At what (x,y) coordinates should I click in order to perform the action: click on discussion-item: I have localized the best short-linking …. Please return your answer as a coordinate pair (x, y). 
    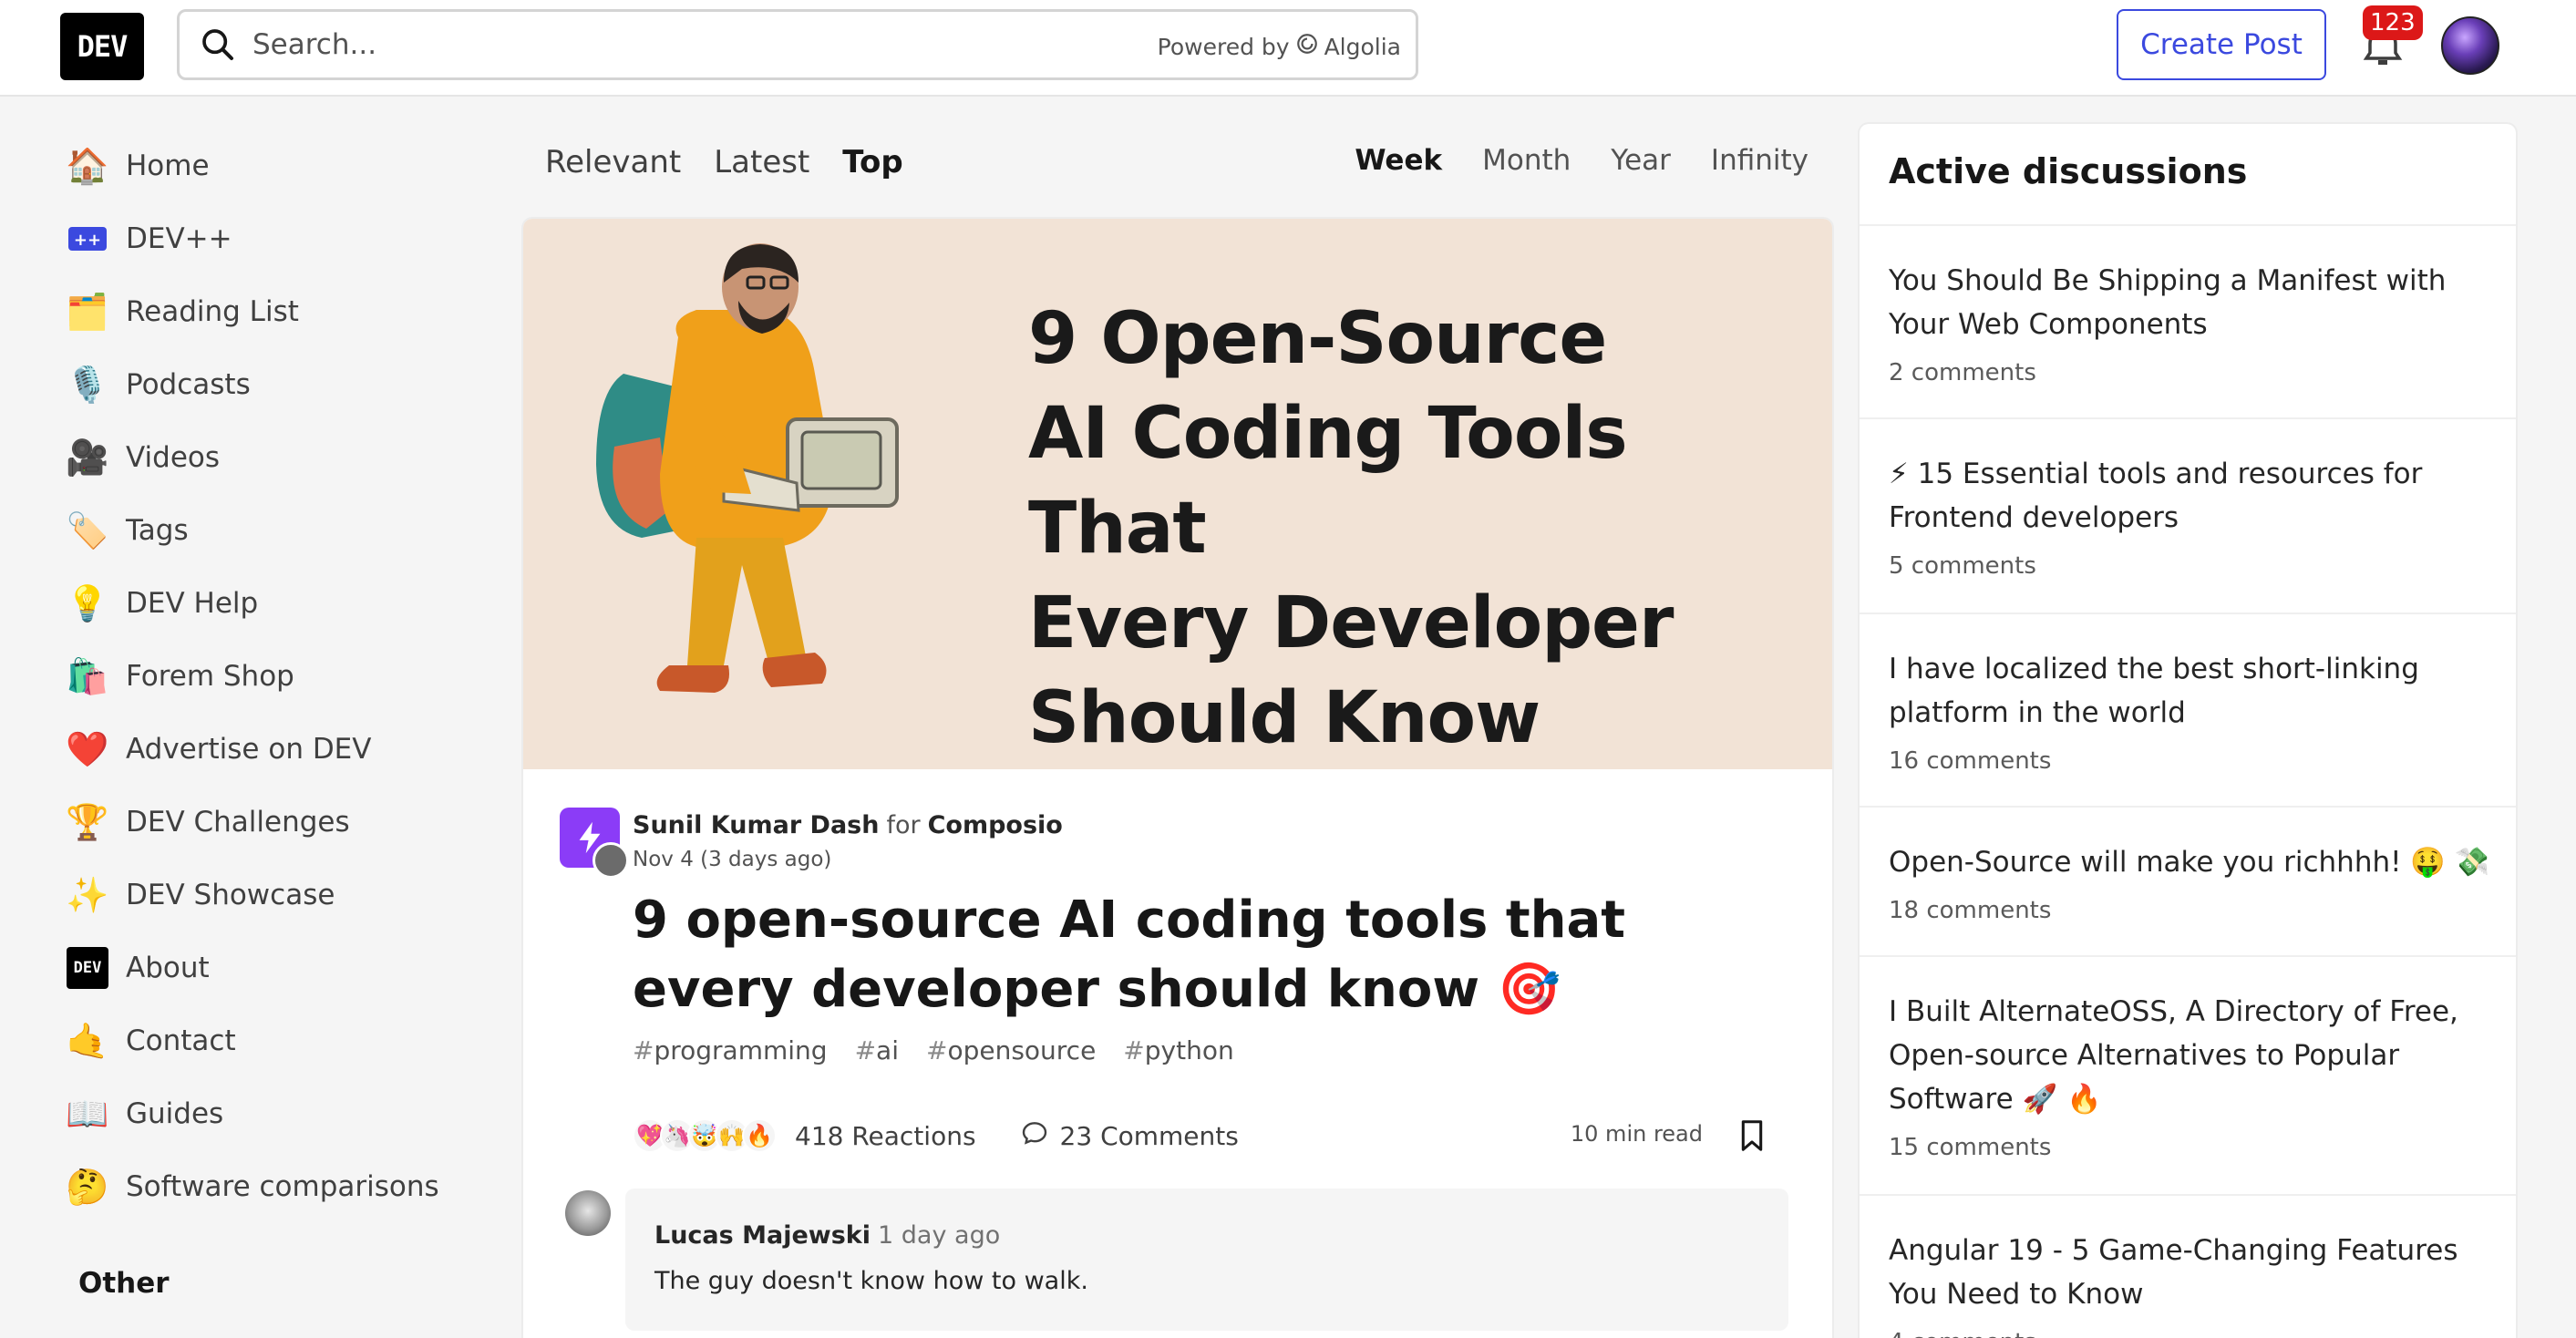
    Looking at the image, I should click on (2188, 709).